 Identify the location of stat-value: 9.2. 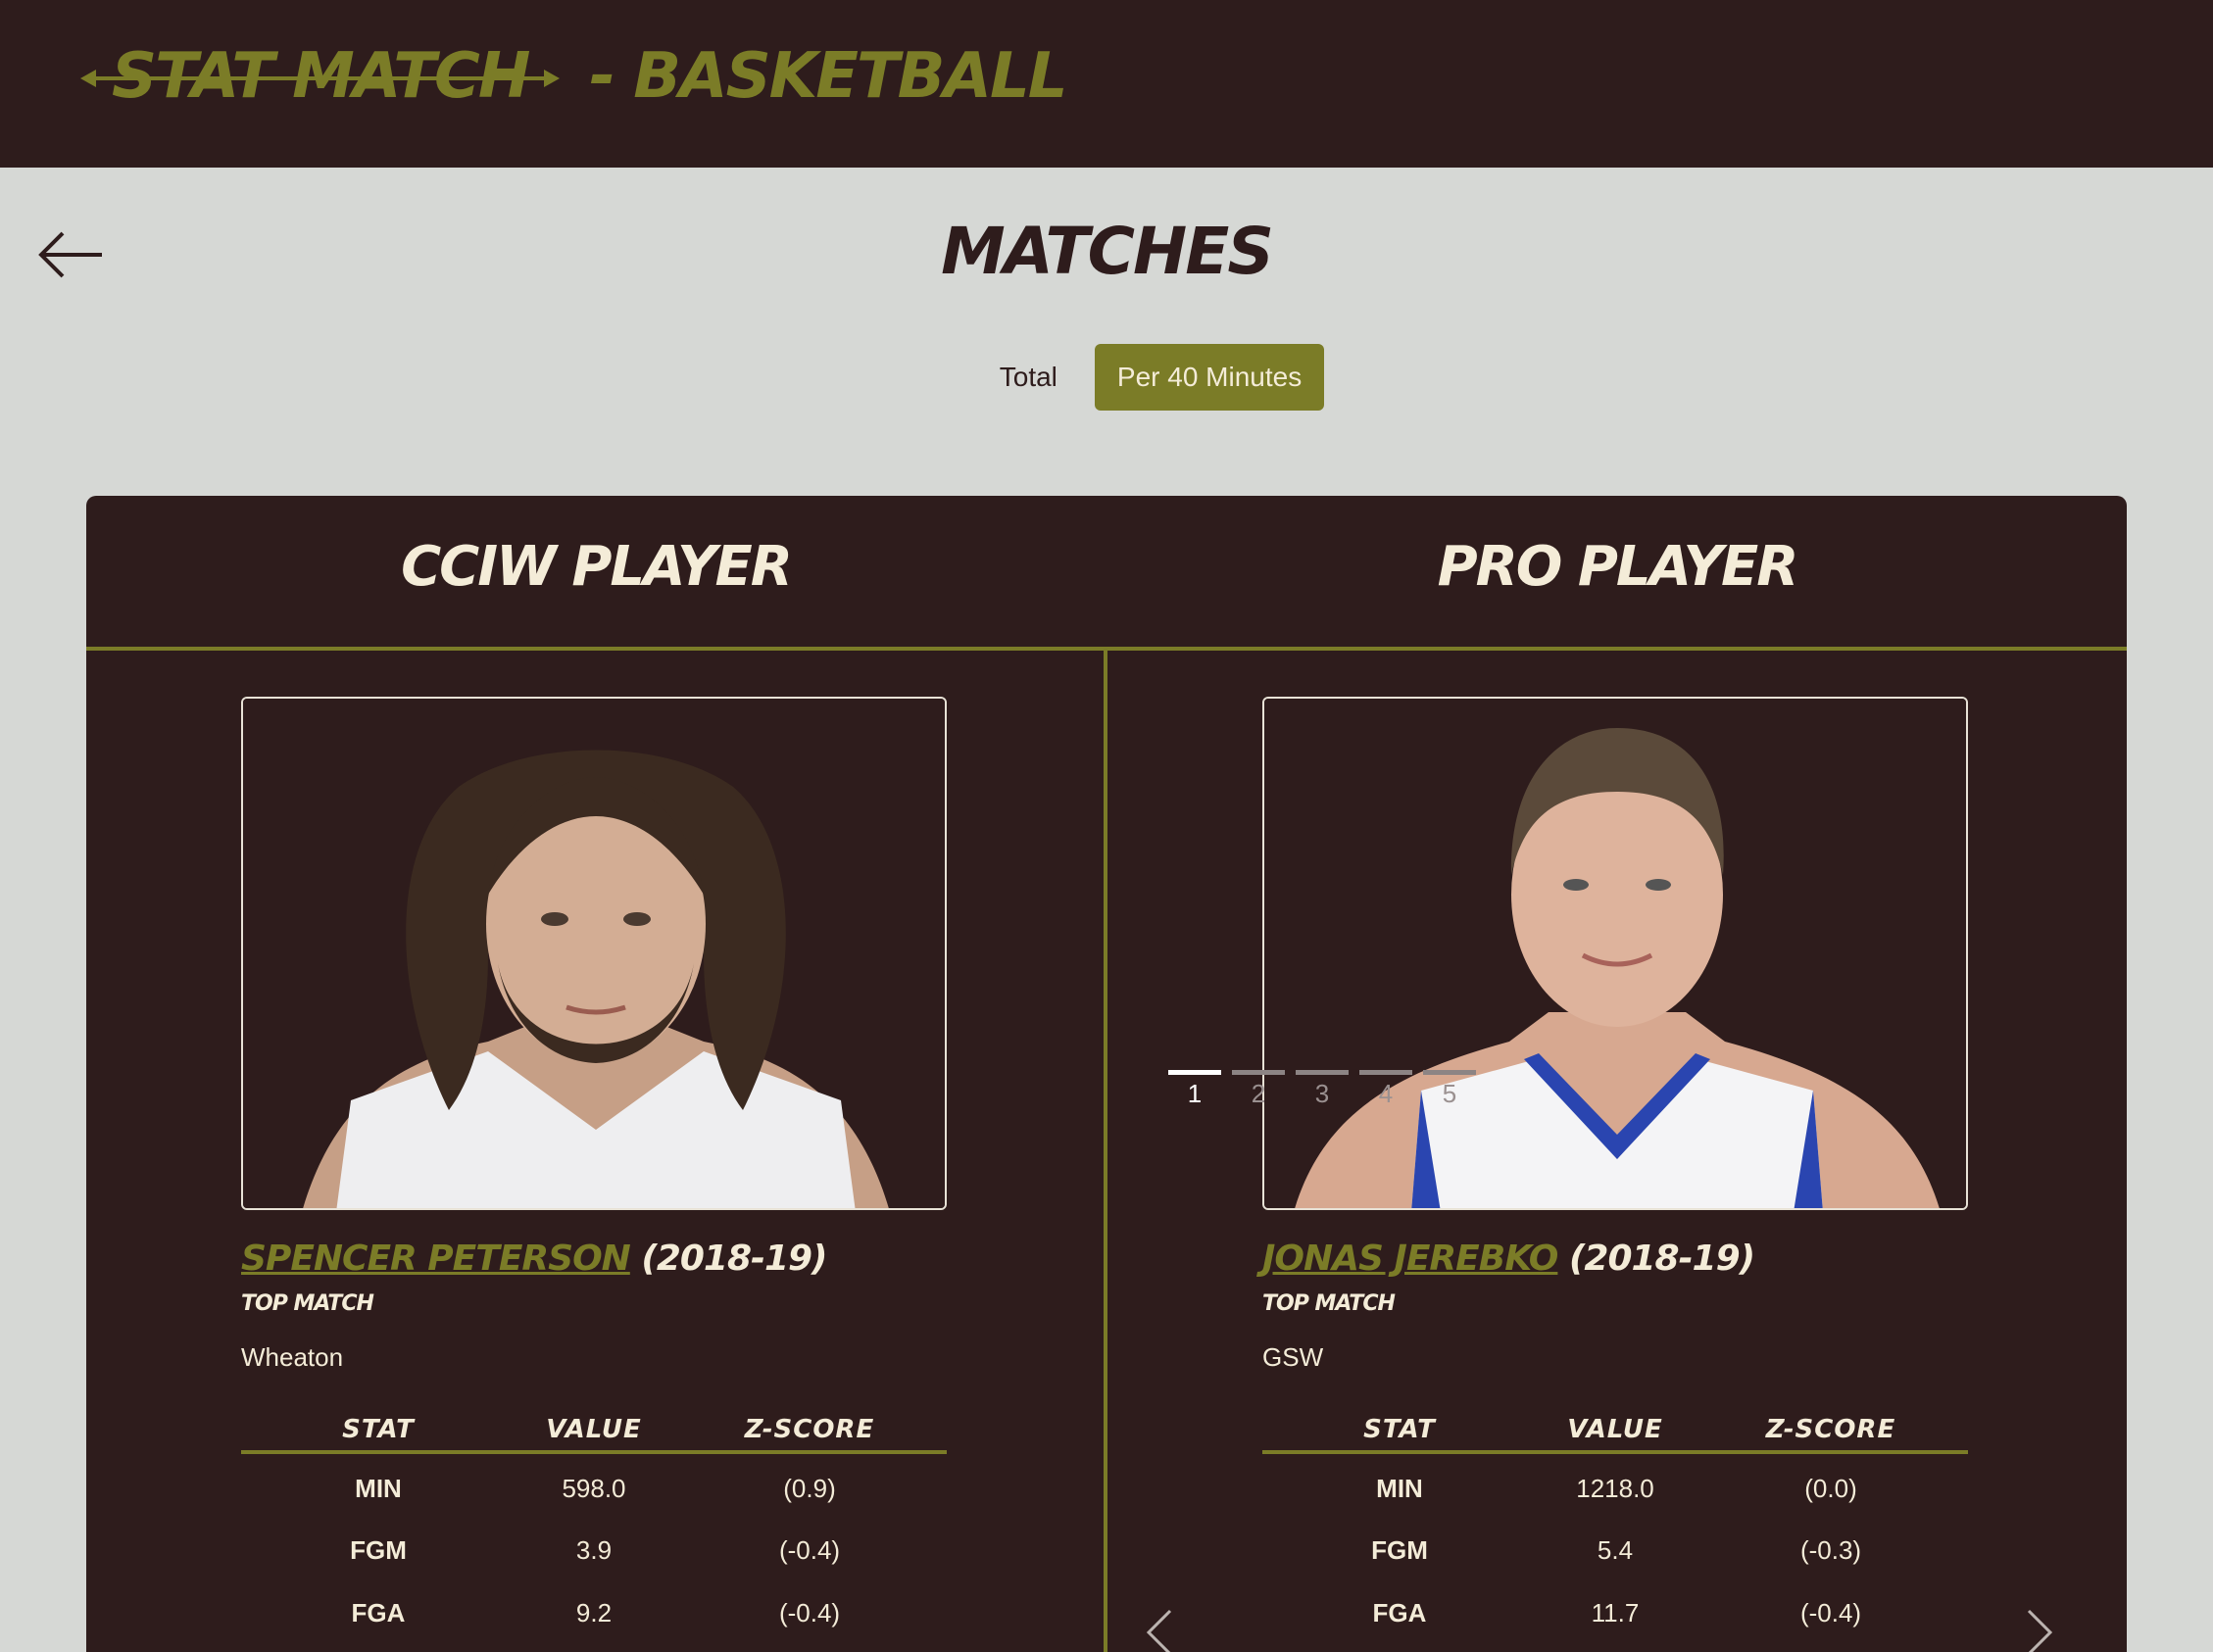
(594, 1613).